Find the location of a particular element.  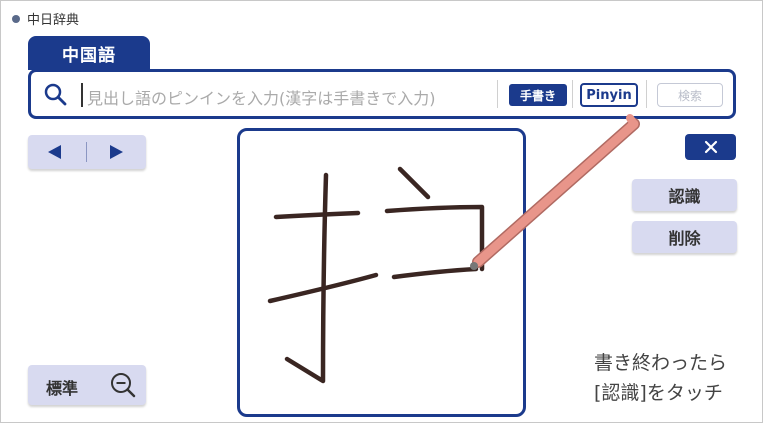

history-nav is located at coordinates (87, 152).